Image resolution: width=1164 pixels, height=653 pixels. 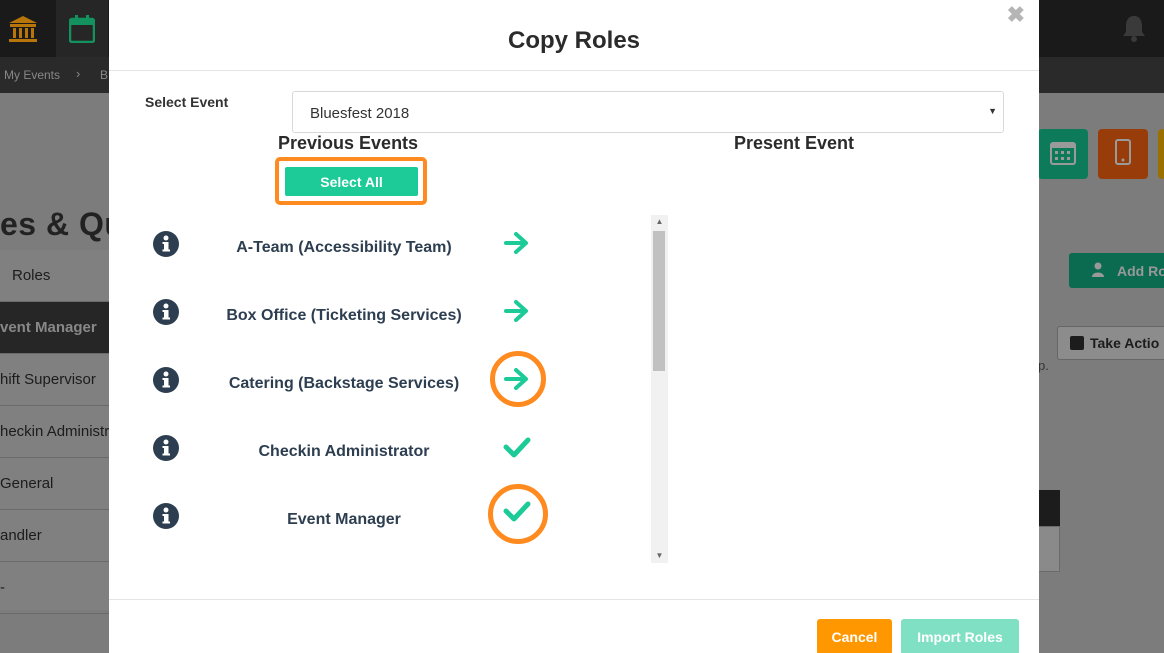 I want to click on roles-scrollbar: ▲ ▼, so click(x=659, y=389).